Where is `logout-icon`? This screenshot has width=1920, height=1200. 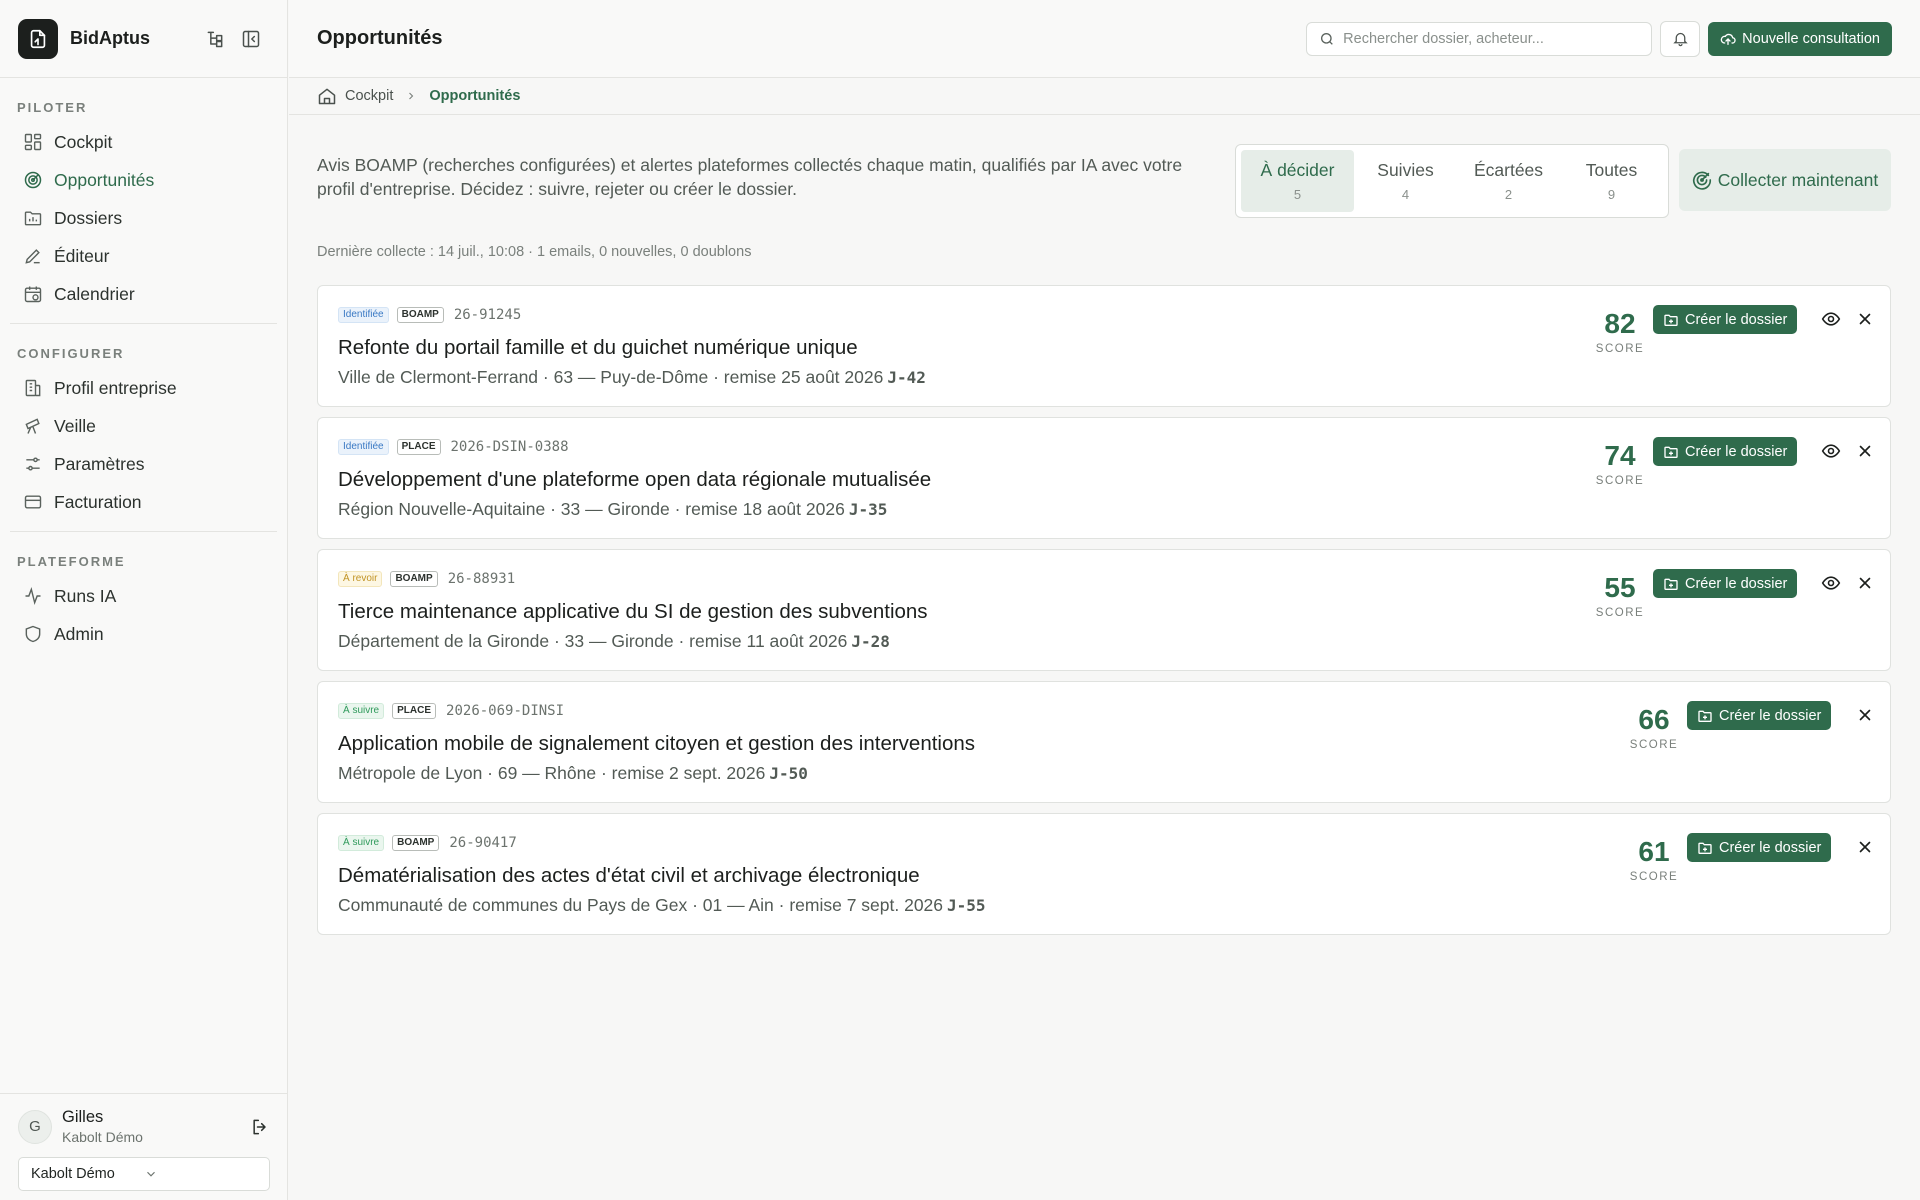 logout-icon is located at coordinates (260, 1127).